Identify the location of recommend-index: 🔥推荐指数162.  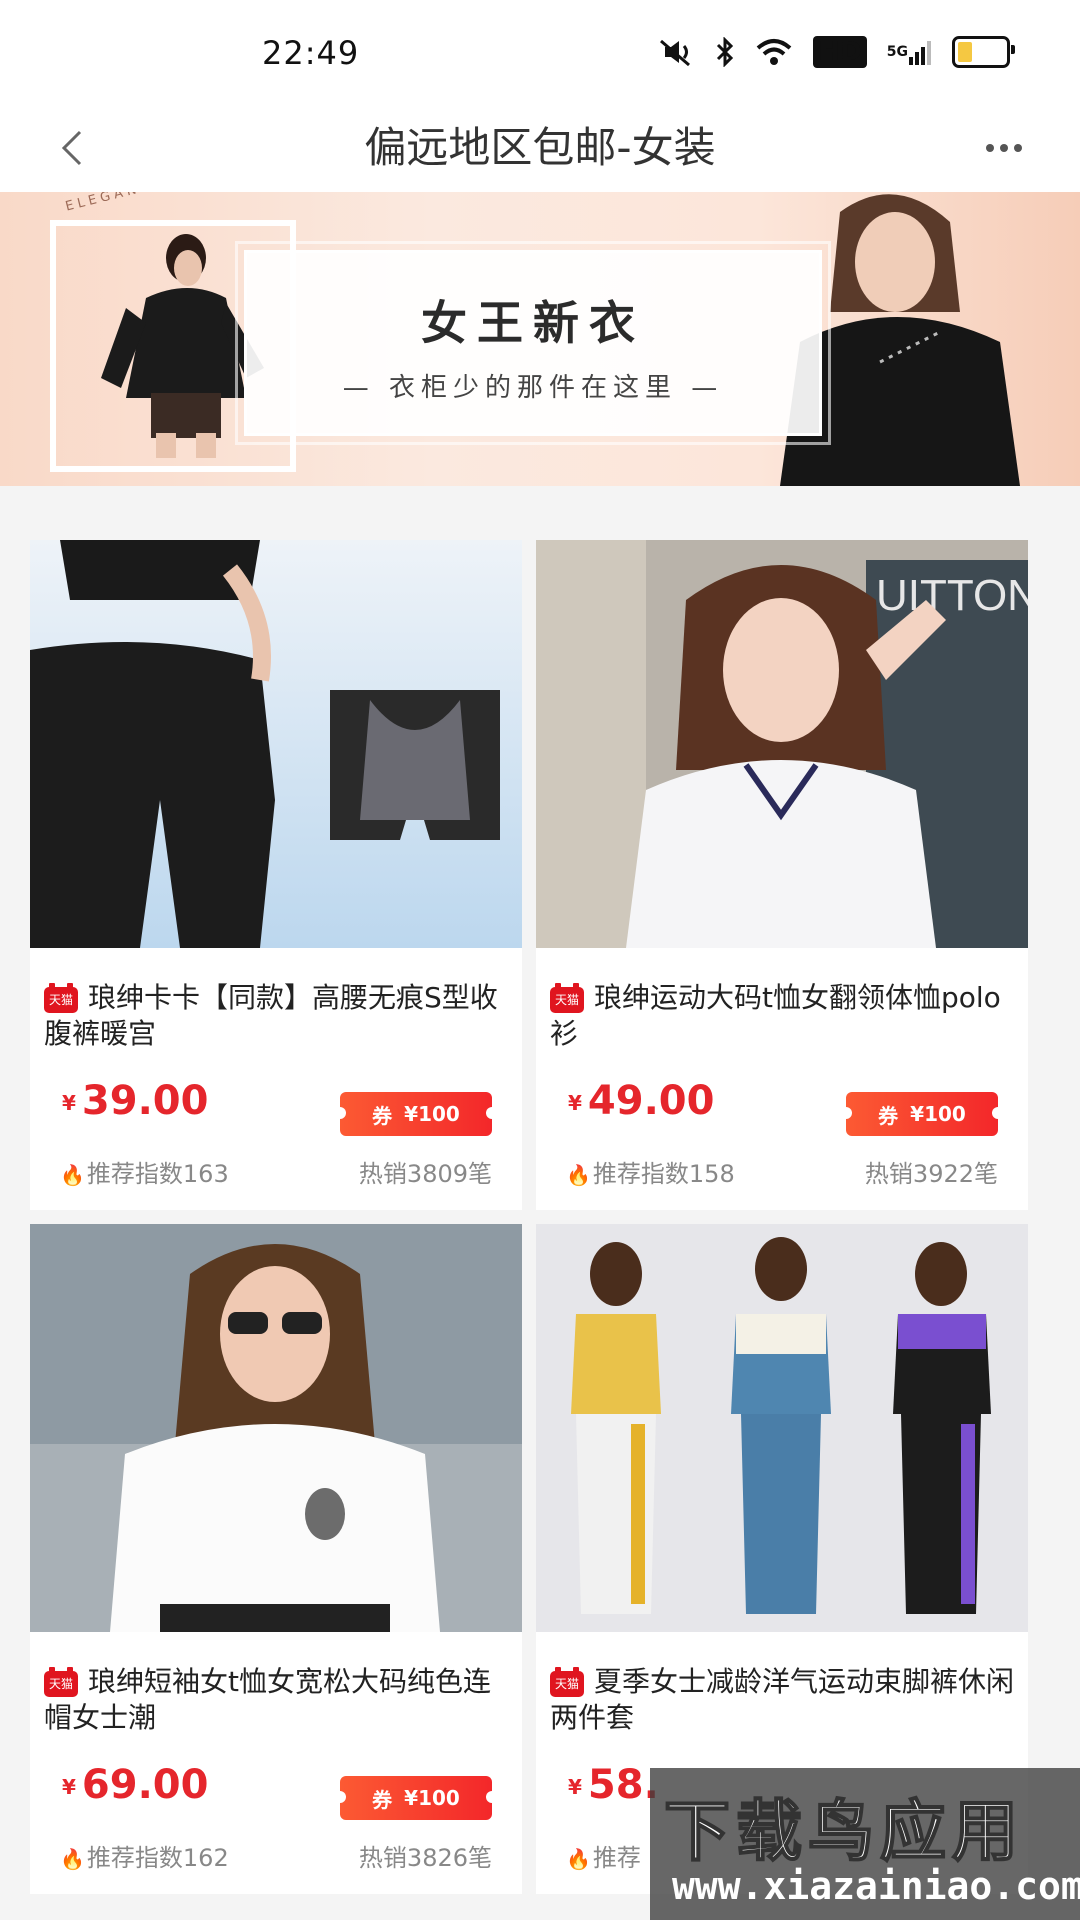
(144, 1855).